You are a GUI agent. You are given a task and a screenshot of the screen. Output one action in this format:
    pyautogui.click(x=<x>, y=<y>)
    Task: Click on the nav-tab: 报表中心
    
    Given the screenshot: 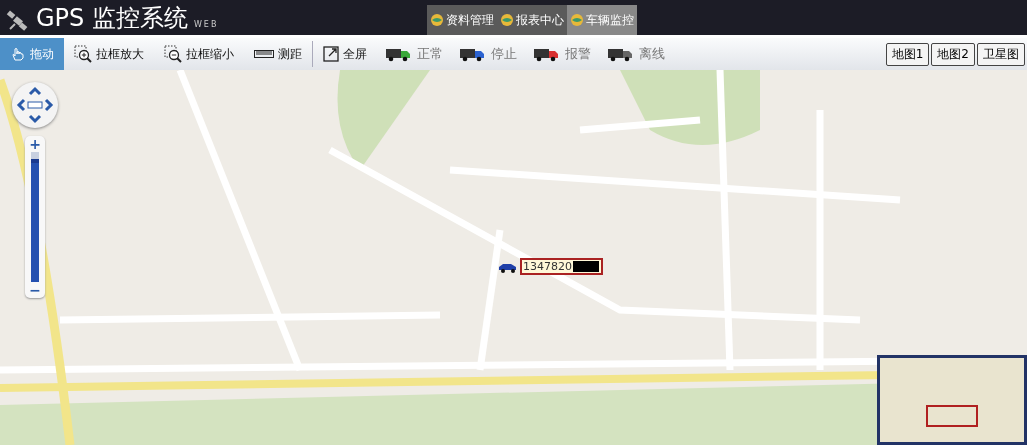 What is the action you would take?
    pyautogui.click(x=532, y=20)
    